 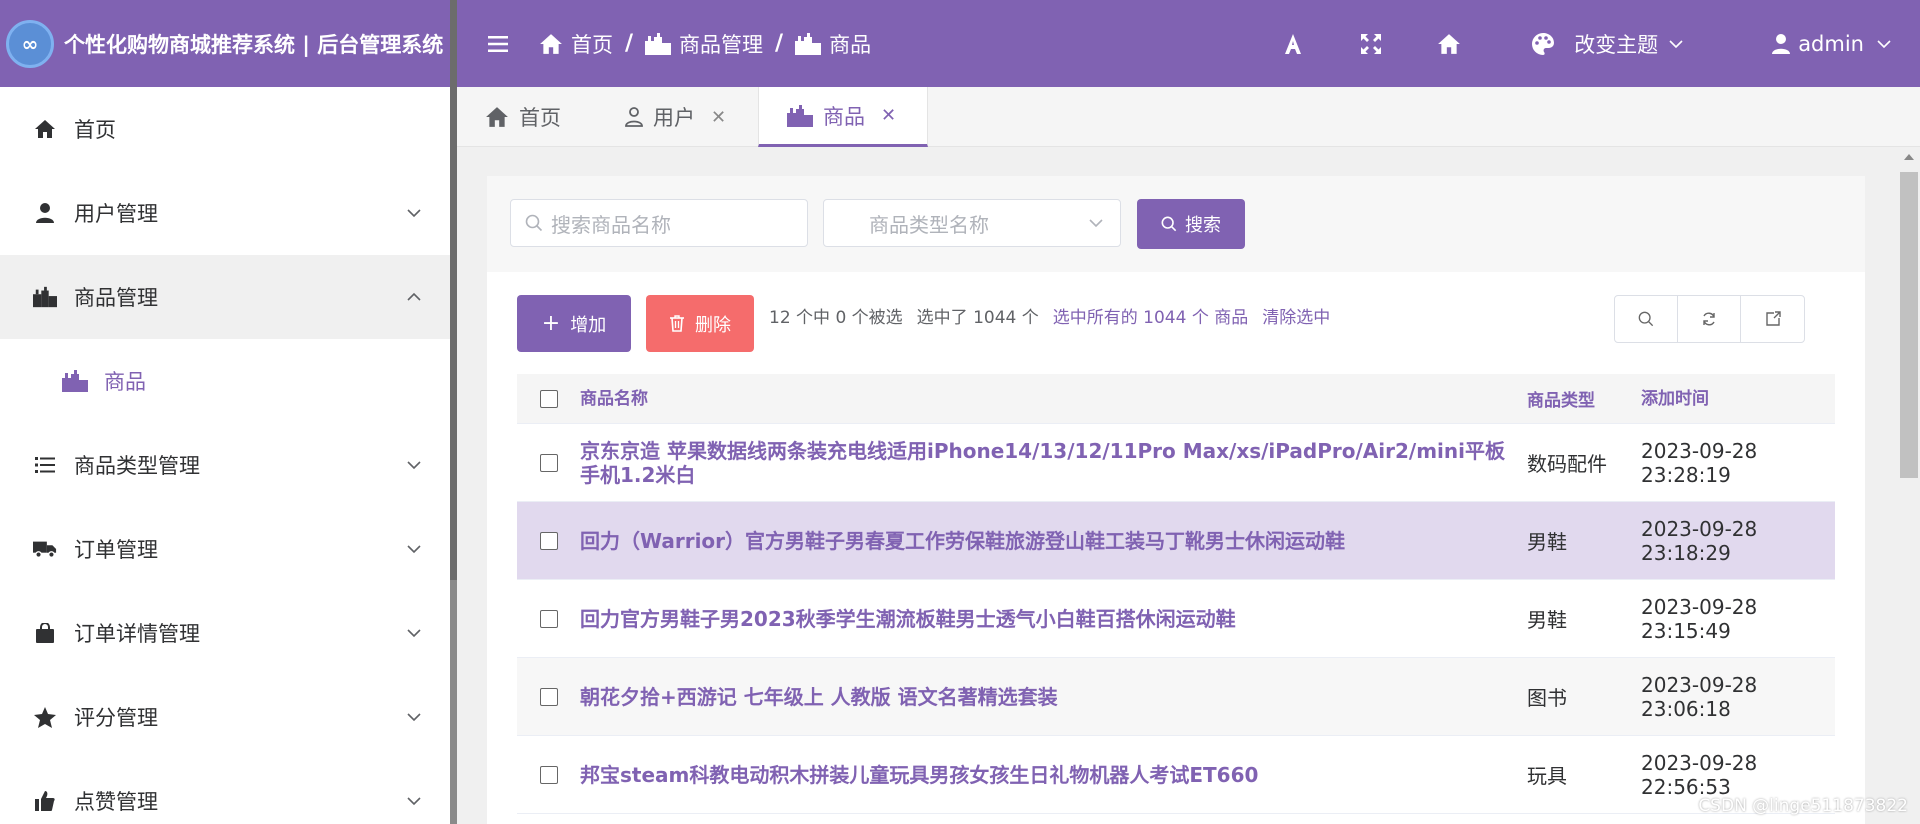 What do you see at coordinates (45, 549) in the screenshot?
I see `truck-icon` at bounding box center [45, 549].